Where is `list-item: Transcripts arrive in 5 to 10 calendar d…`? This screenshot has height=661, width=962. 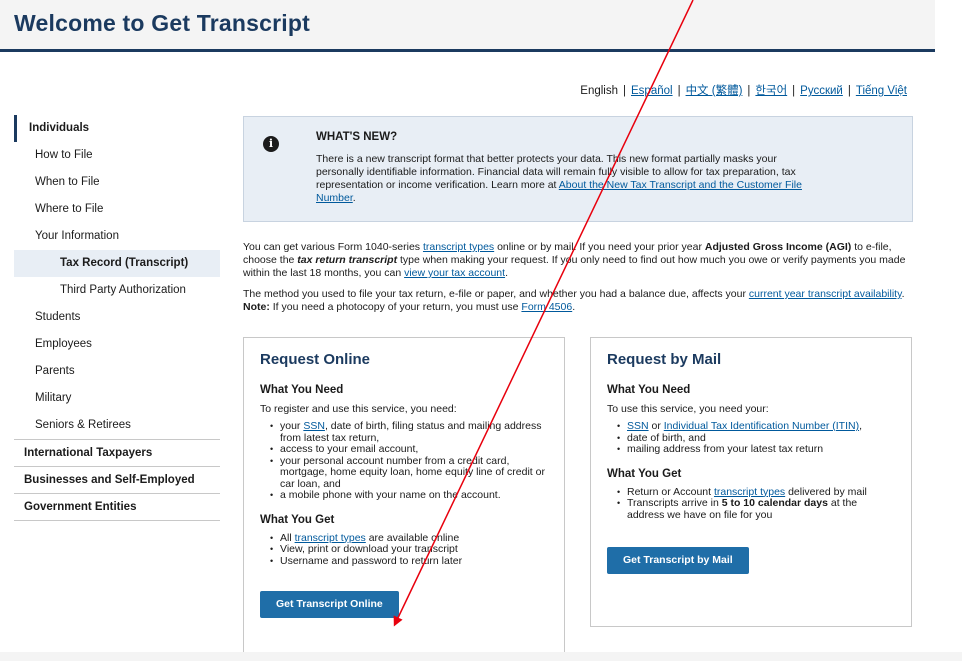 list-item: Transcripts arrive in 5 to 10 calendar d… is located at coordinates (756, 509).